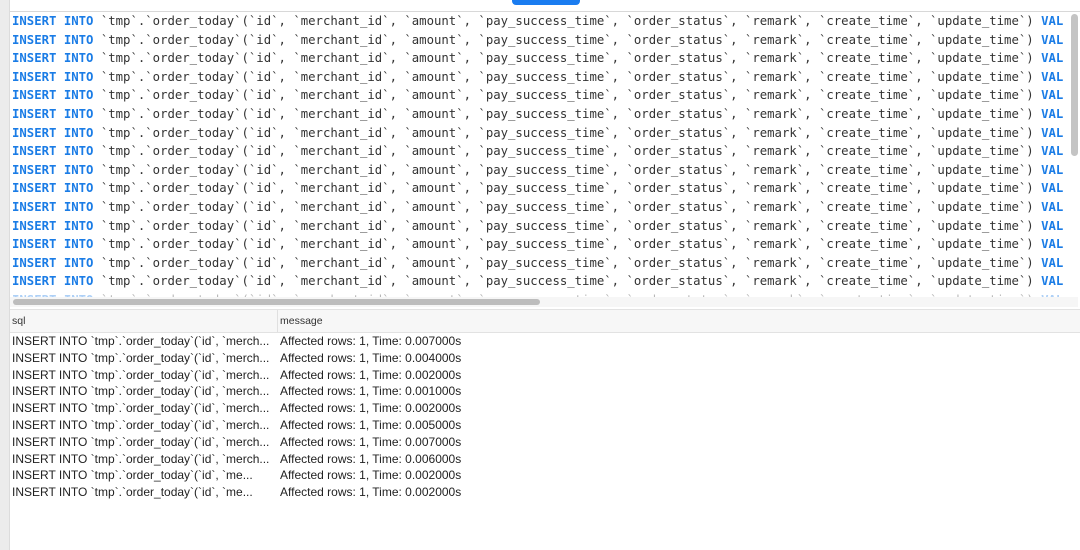 Image resolution: width=1080 pixels, height=550 pixels. I want to click on cell-message: Affected rows: 1, Time: 0.004000s, so click(371, 357).